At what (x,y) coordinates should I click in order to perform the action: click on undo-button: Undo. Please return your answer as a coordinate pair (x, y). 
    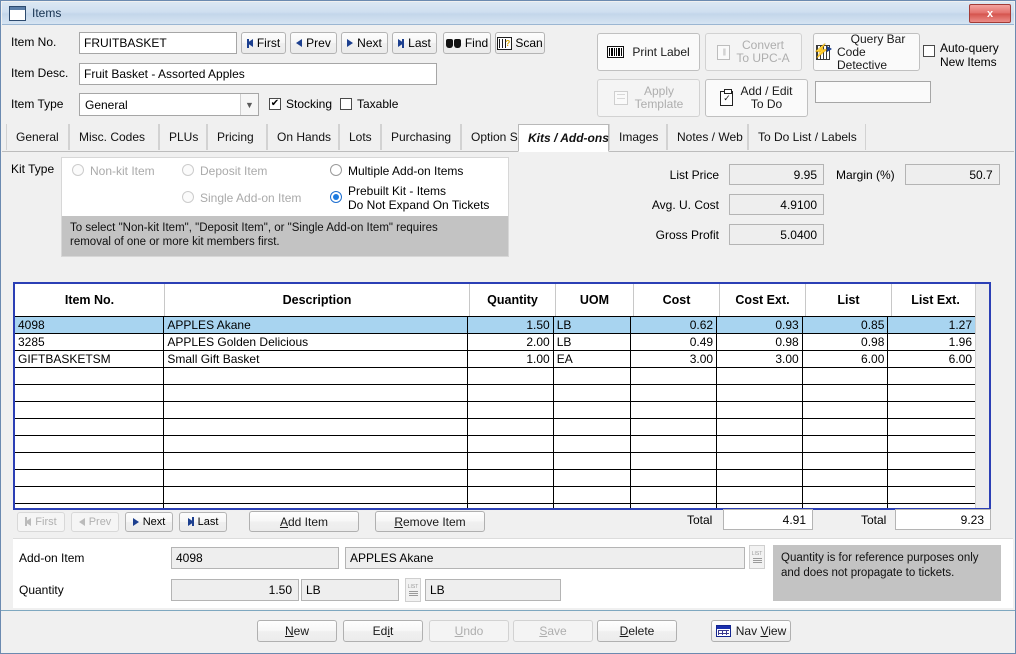
    Looking at the image, I should click on (469, 631).